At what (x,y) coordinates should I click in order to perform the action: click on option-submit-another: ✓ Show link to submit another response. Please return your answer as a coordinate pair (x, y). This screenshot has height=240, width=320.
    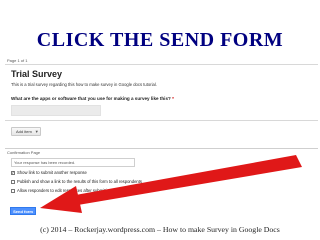
    Looking at the image, I should click on (49, 172).